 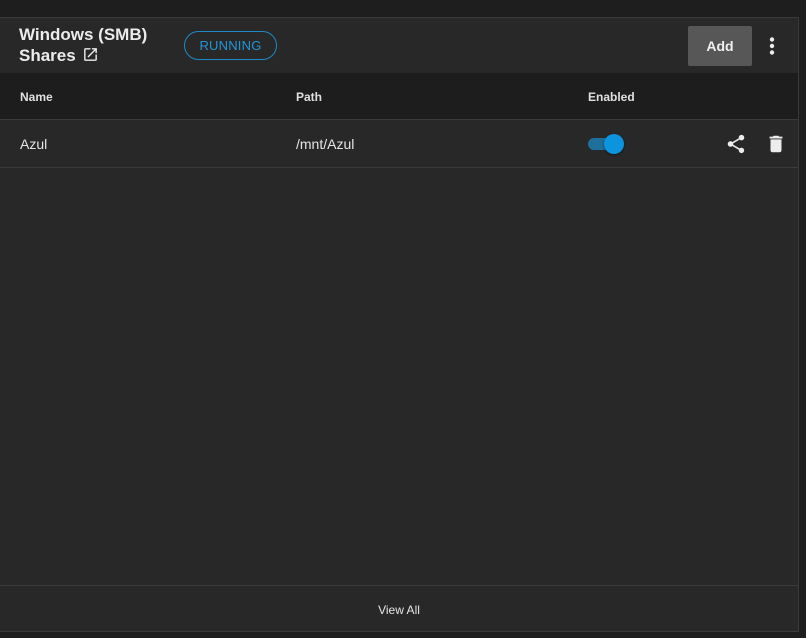 What do you see at coordinates (399, 45) in the screenshot?
I see `card-header: Windows (SMB) Shares RUNNING Add` at bounding box center [399, 45].